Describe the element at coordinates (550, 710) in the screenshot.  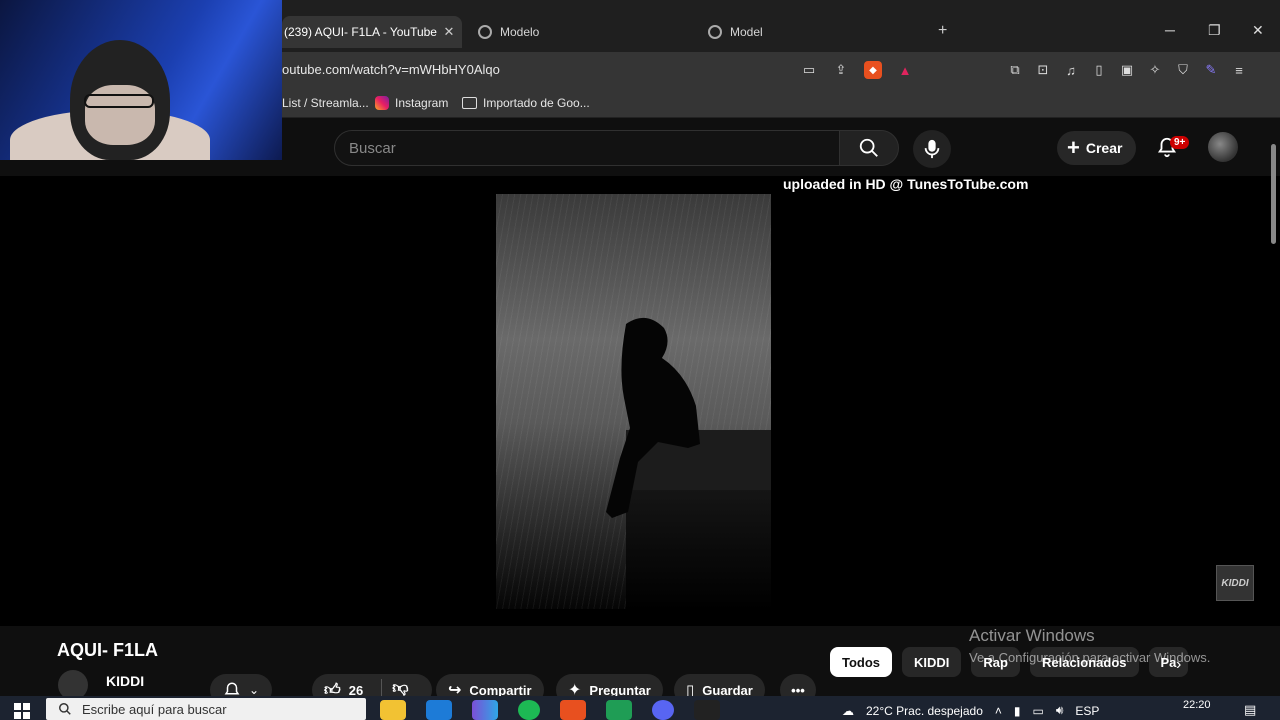
I see `taskbar-apps` at that location.